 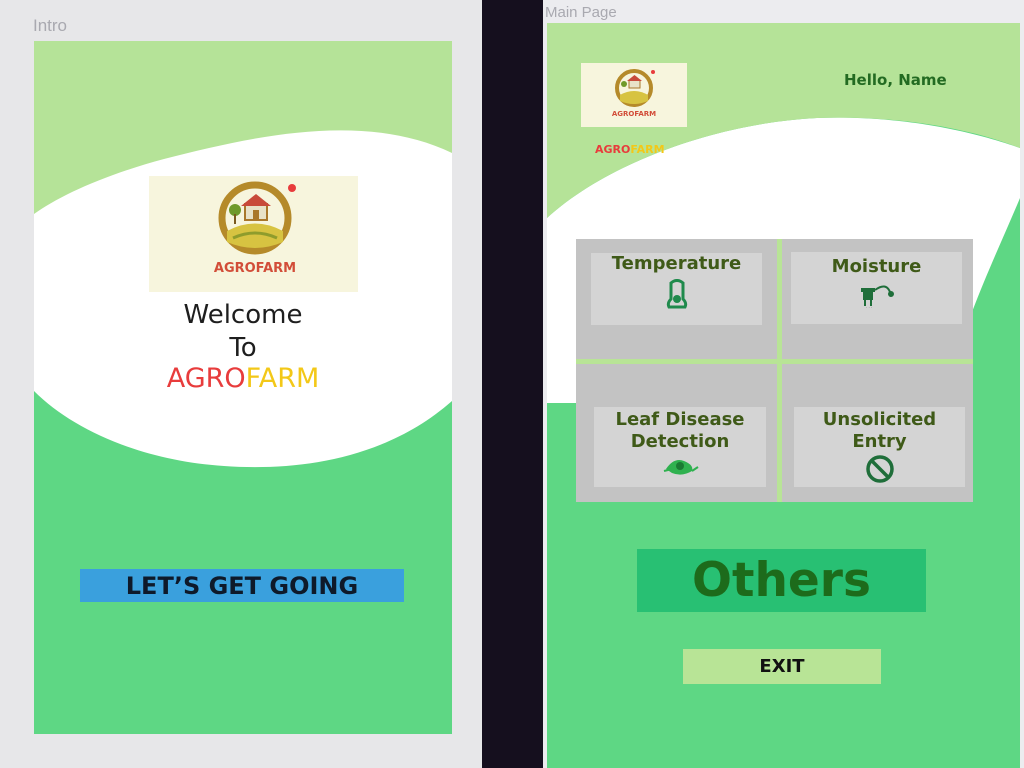 I want to click on unsolicited-entry-tile: Unsolicited Entry, so click(x=879, y=447).